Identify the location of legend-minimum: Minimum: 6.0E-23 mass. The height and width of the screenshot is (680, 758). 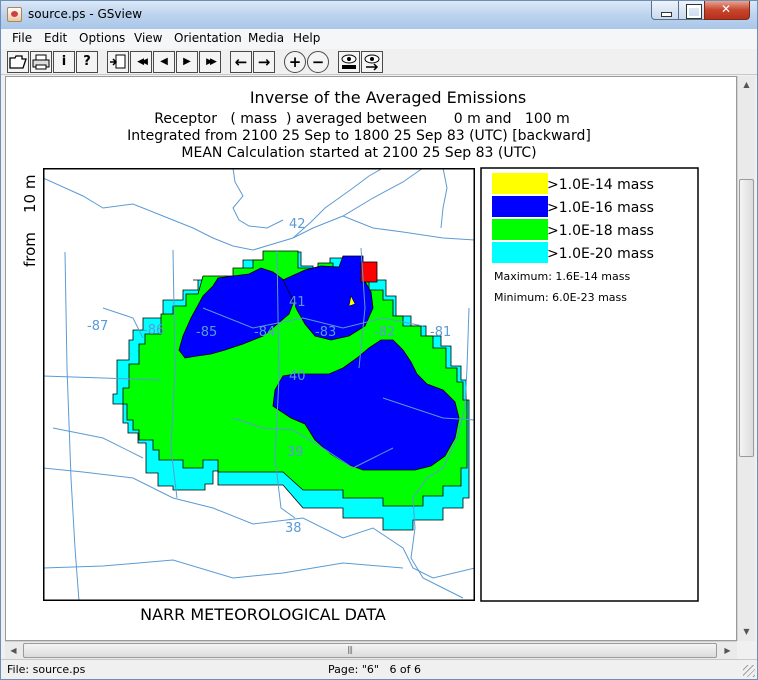
(560, 297).